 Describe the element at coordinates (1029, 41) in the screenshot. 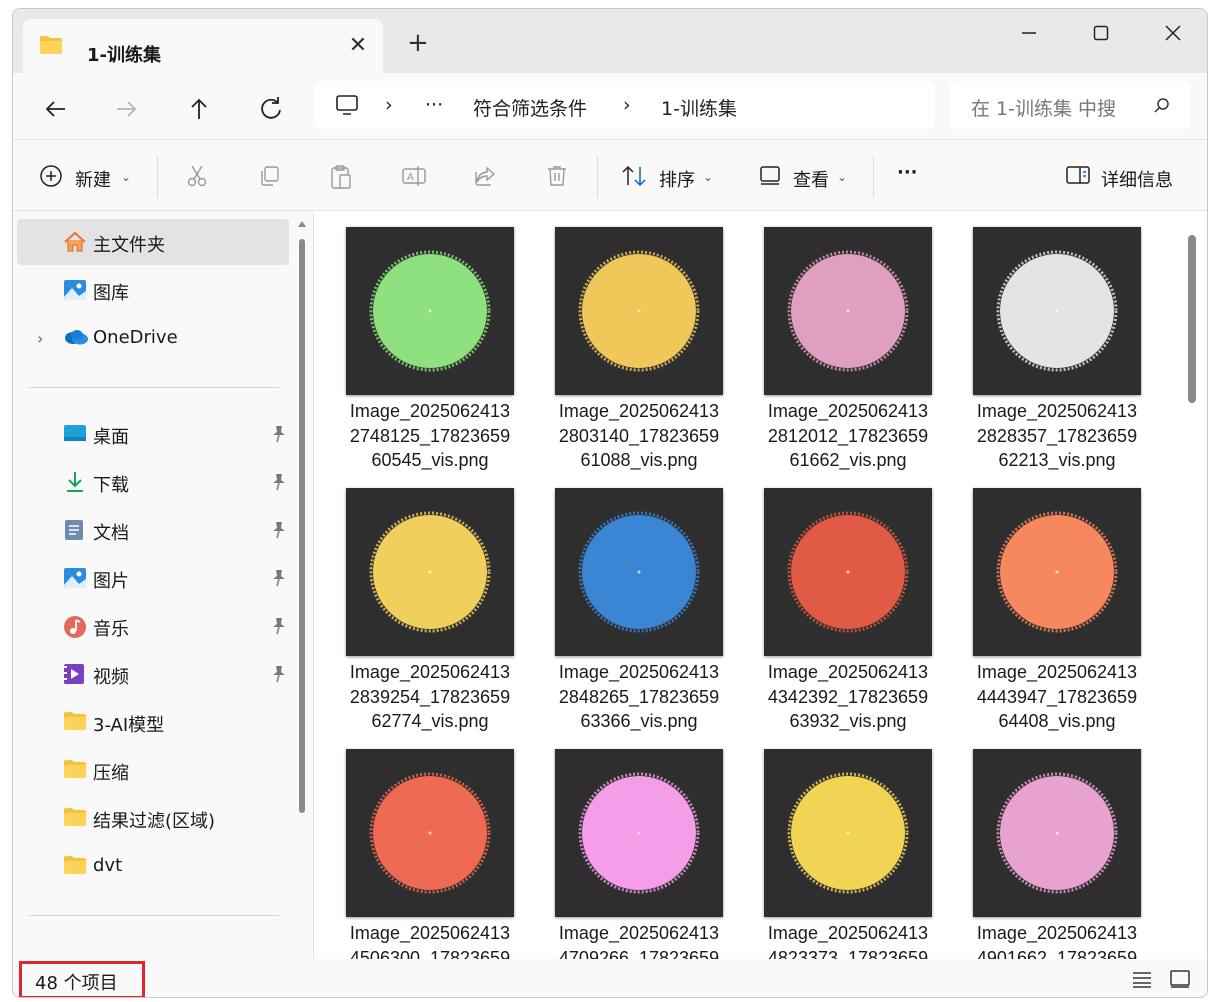

I see `minimize-icon` at that location.